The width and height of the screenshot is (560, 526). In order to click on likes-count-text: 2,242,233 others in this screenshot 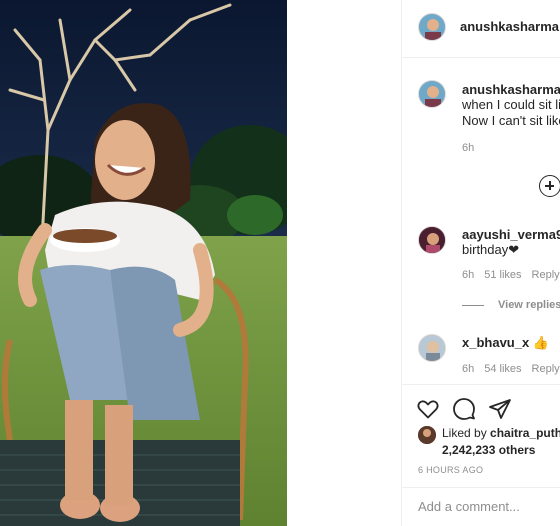, I will do `click(488, 450)`.